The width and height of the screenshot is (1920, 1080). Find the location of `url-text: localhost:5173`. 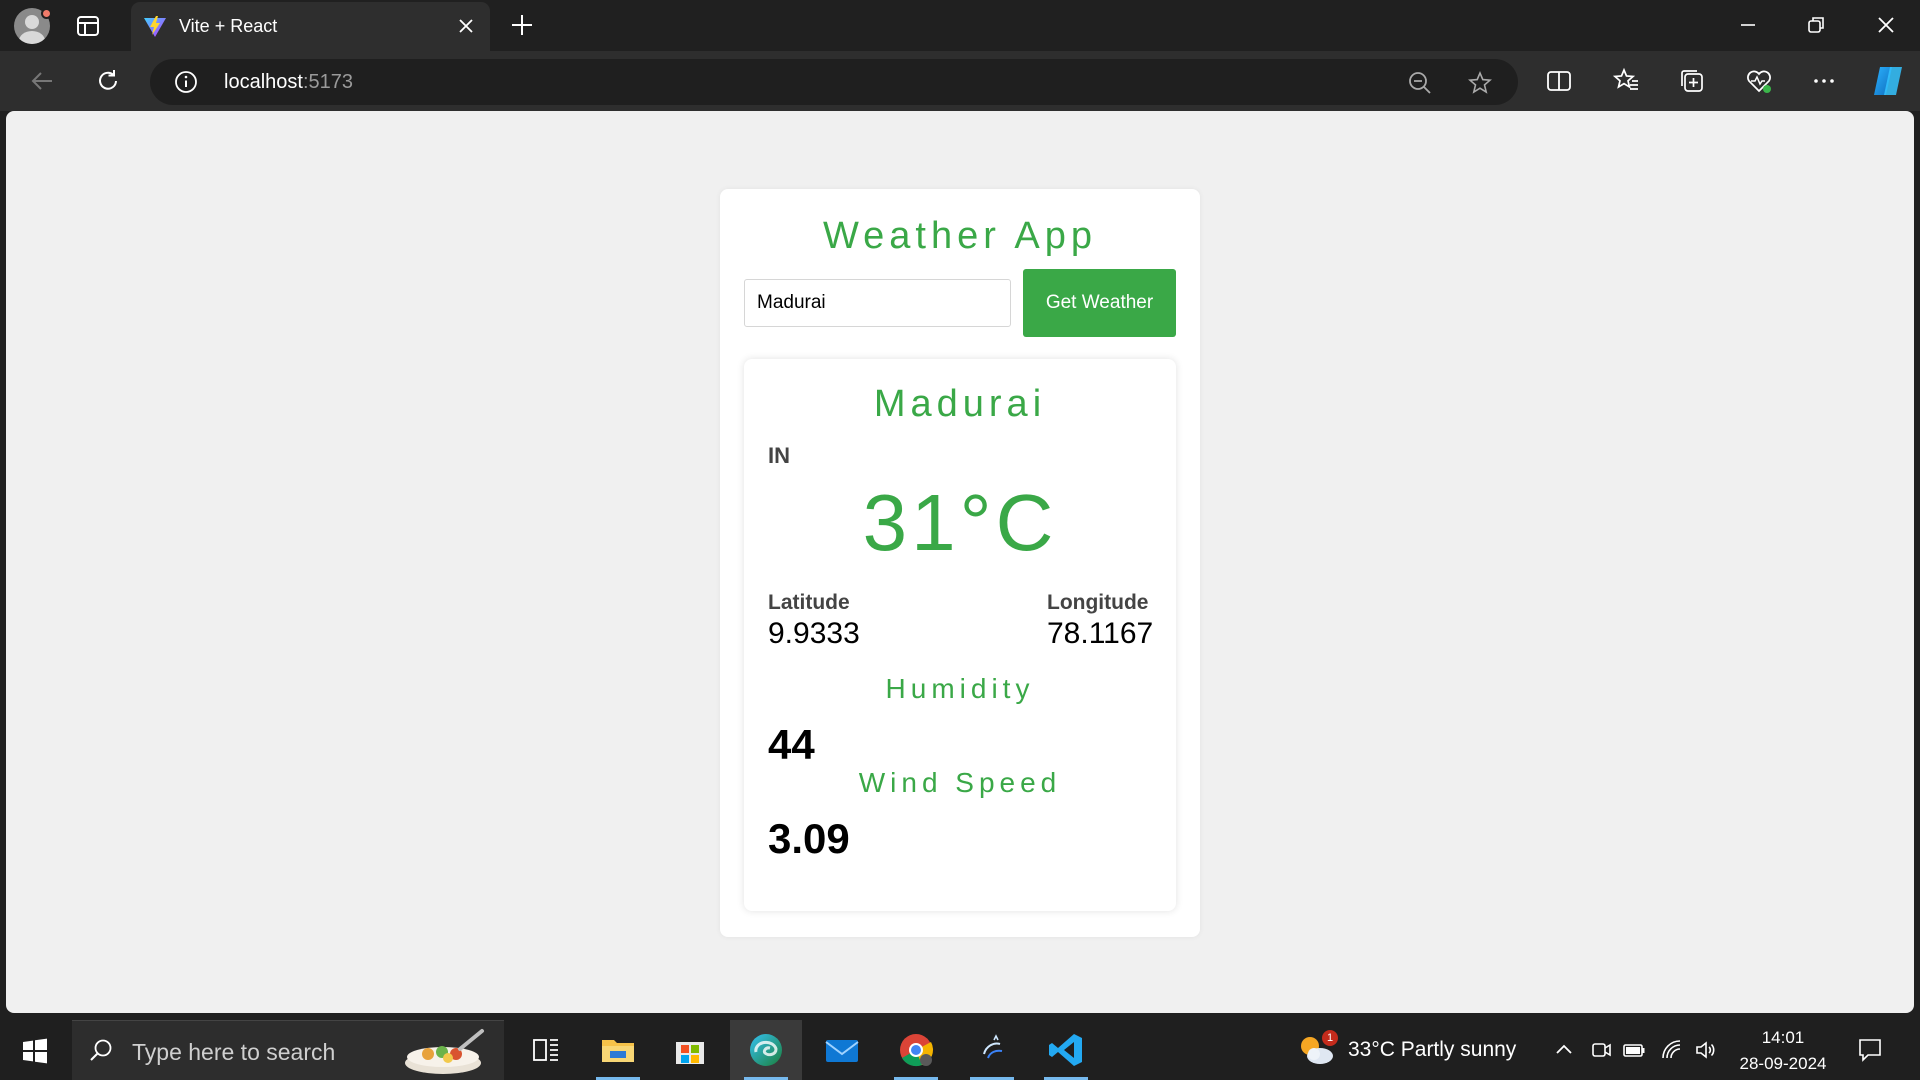

url-text: localhost:5173 is located at coordinates (288, 82).